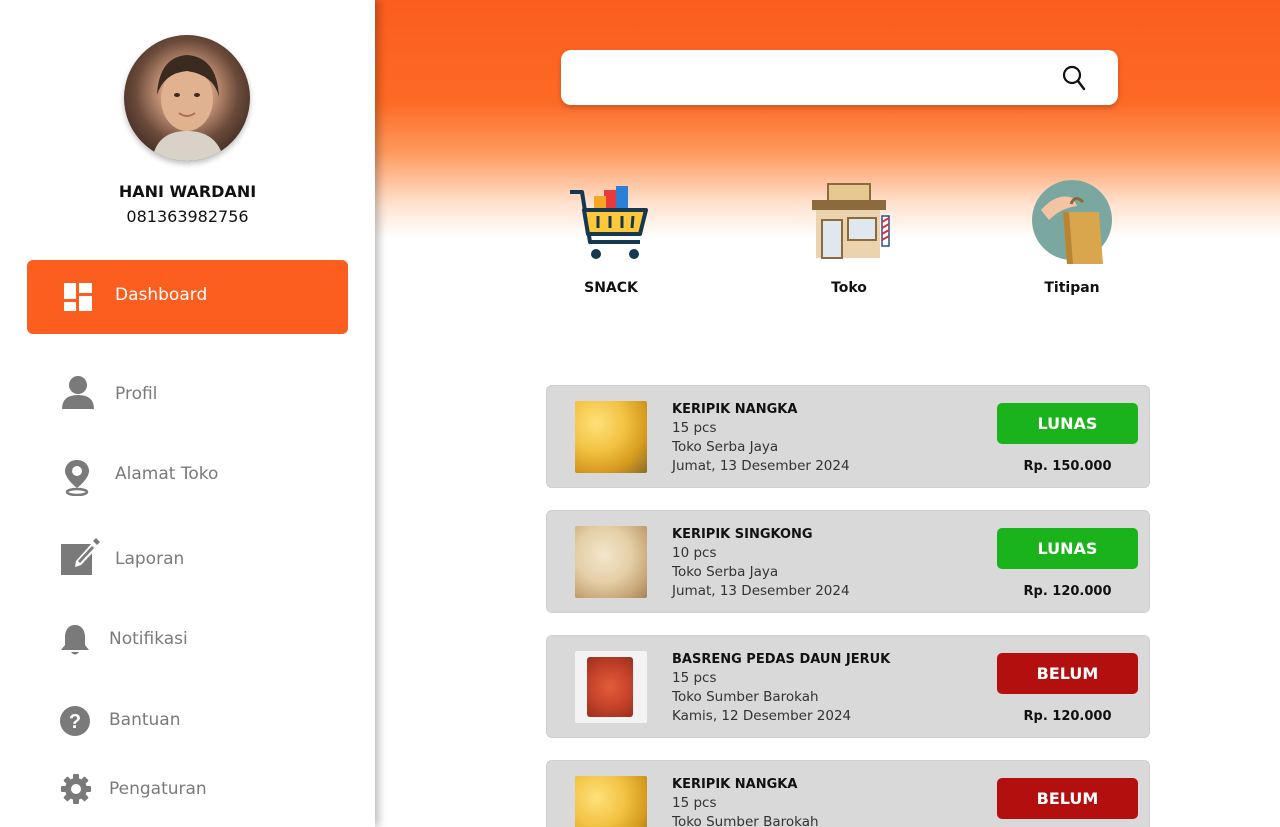  Describe the element at coordinates (187, 216) in the screenshot. I see `user-phone: 081363982756` at that location.